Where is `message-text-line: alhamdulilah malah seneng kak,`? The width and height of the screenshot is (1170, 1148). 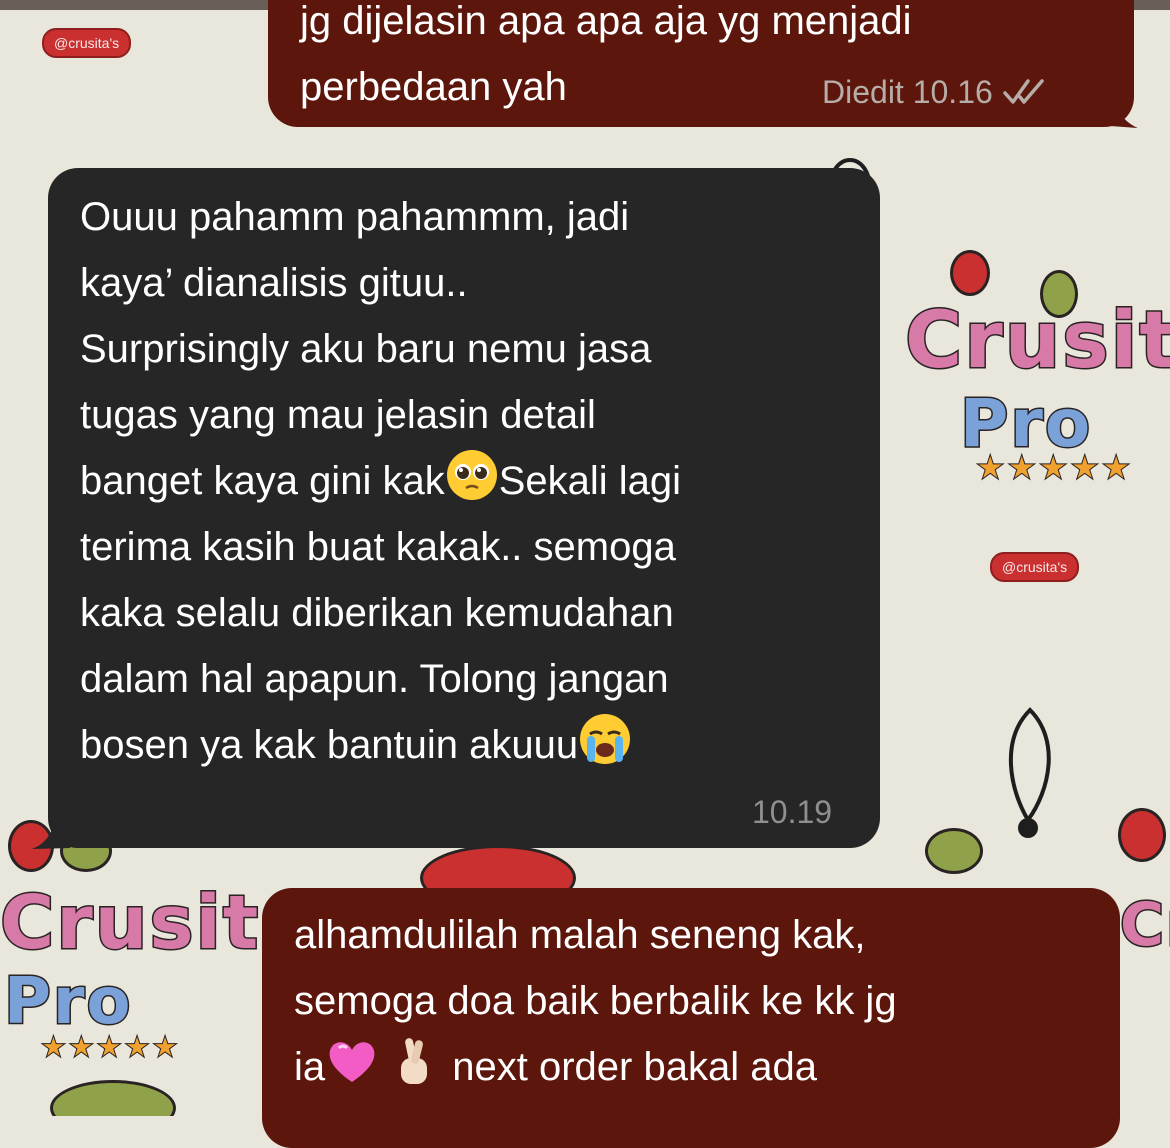 message-text-line: alhamdulilah malah seneng kak, is located at coordinates (580, 935).